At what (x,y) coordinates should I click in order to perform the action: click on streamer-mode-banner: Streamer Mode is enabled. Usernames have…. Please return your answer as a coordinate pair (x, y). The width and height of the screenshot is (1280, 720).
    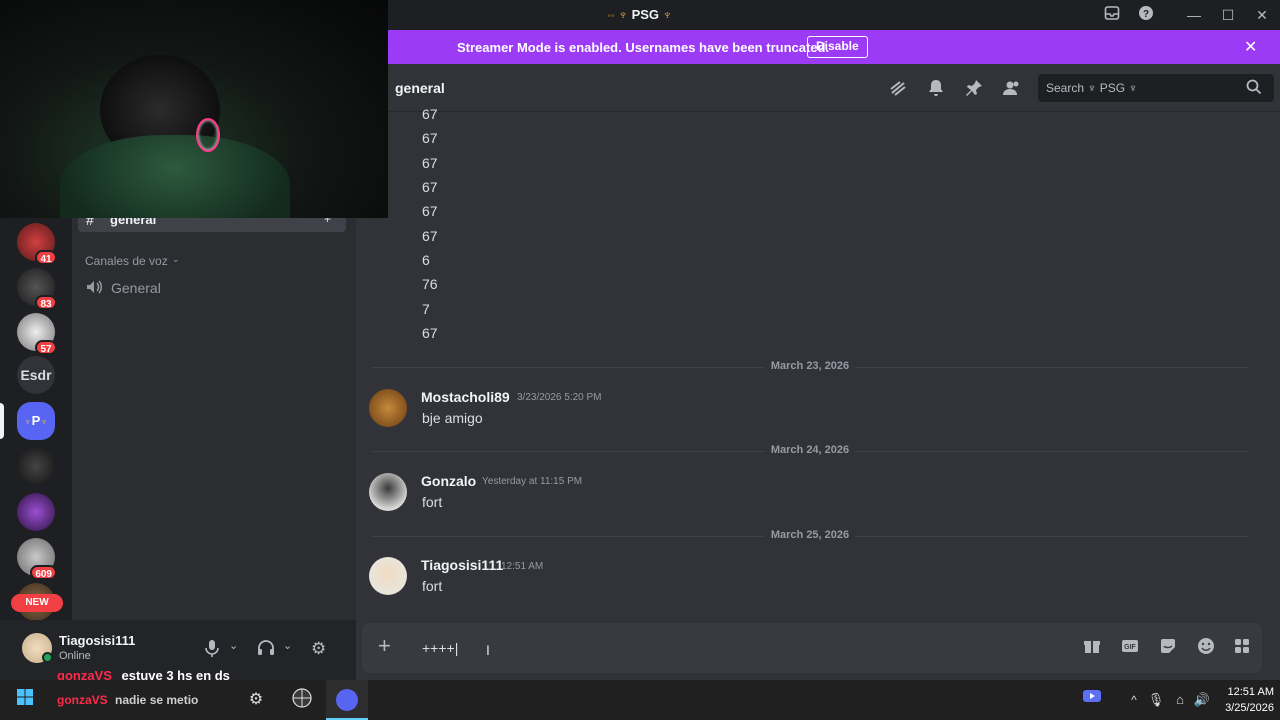
    Looking at the image, I should click on (834, 47).